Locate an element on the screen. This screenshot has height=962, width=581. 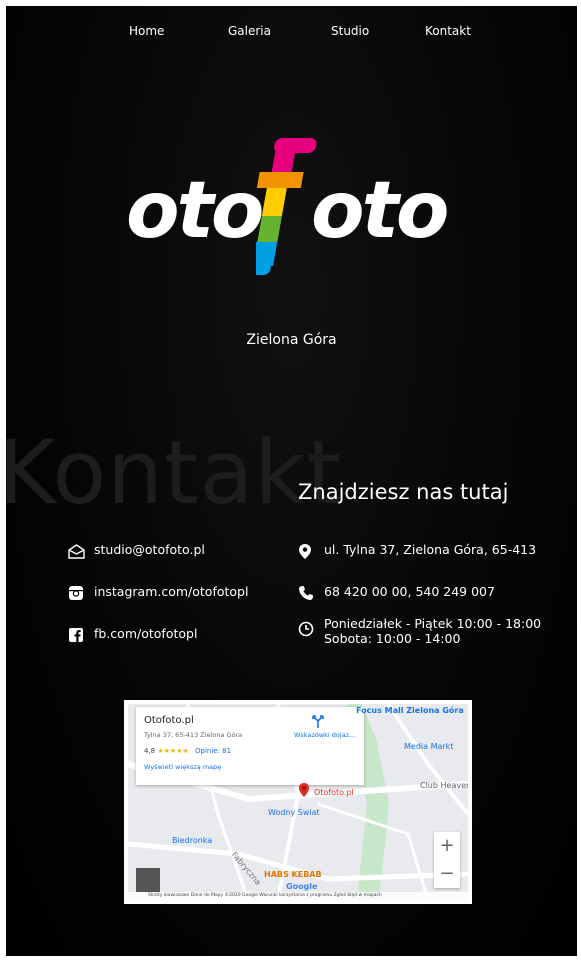
map-label-otofoto: Otofoto.pl is located at coordinates (334, 792).